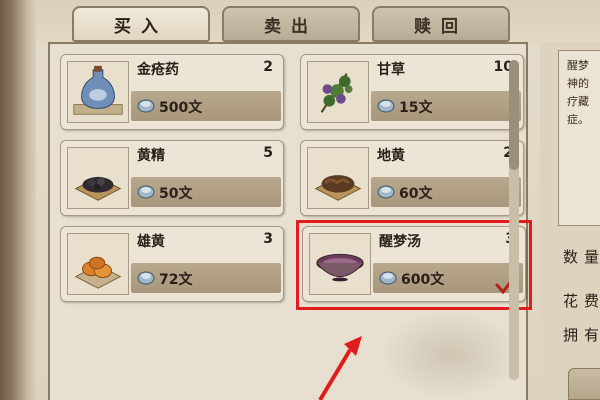 The height and width of the screenshot is (400, 600). I want to click on item-name: 地黄, so click(391, 156).